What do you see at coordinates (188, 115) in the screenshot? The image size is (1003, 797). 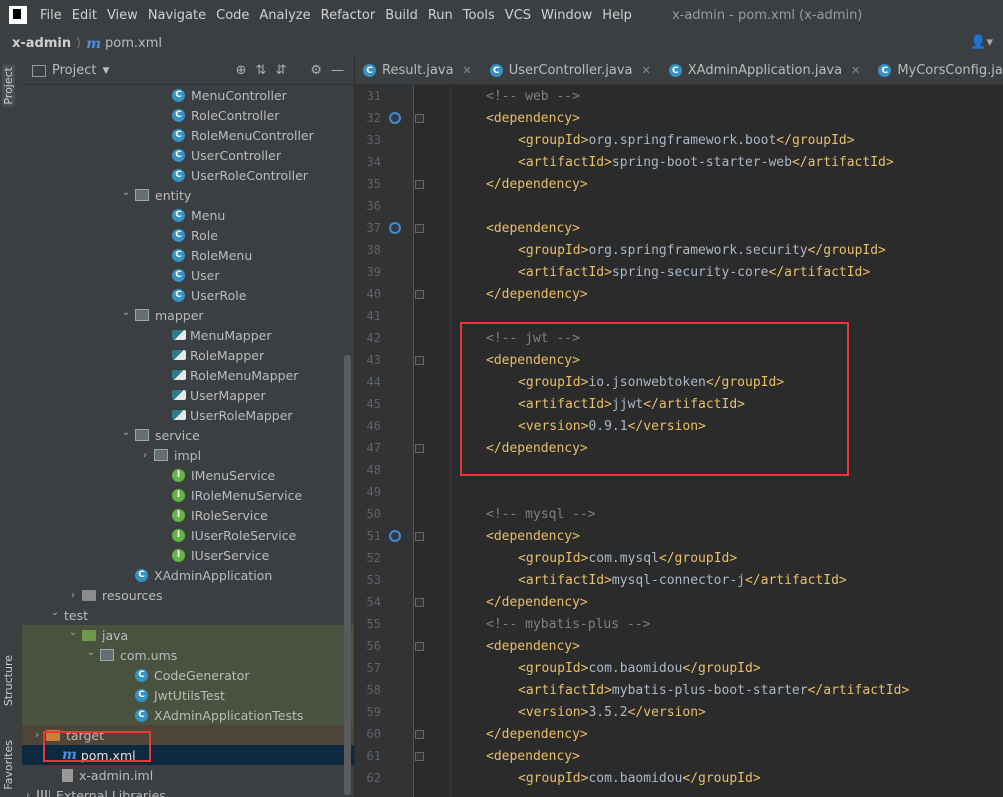 I see `tree-item: C RoleController` at bounding box center [188, 115].